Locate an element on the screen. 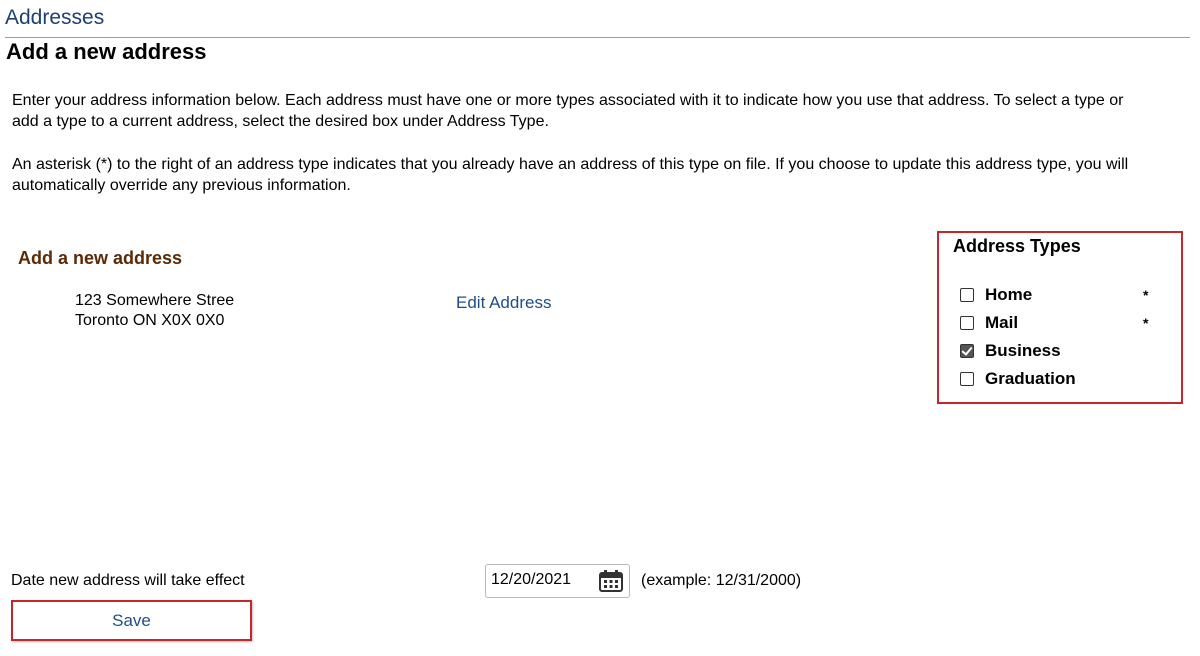  home-checkbox is located at coordinates (967, 295).